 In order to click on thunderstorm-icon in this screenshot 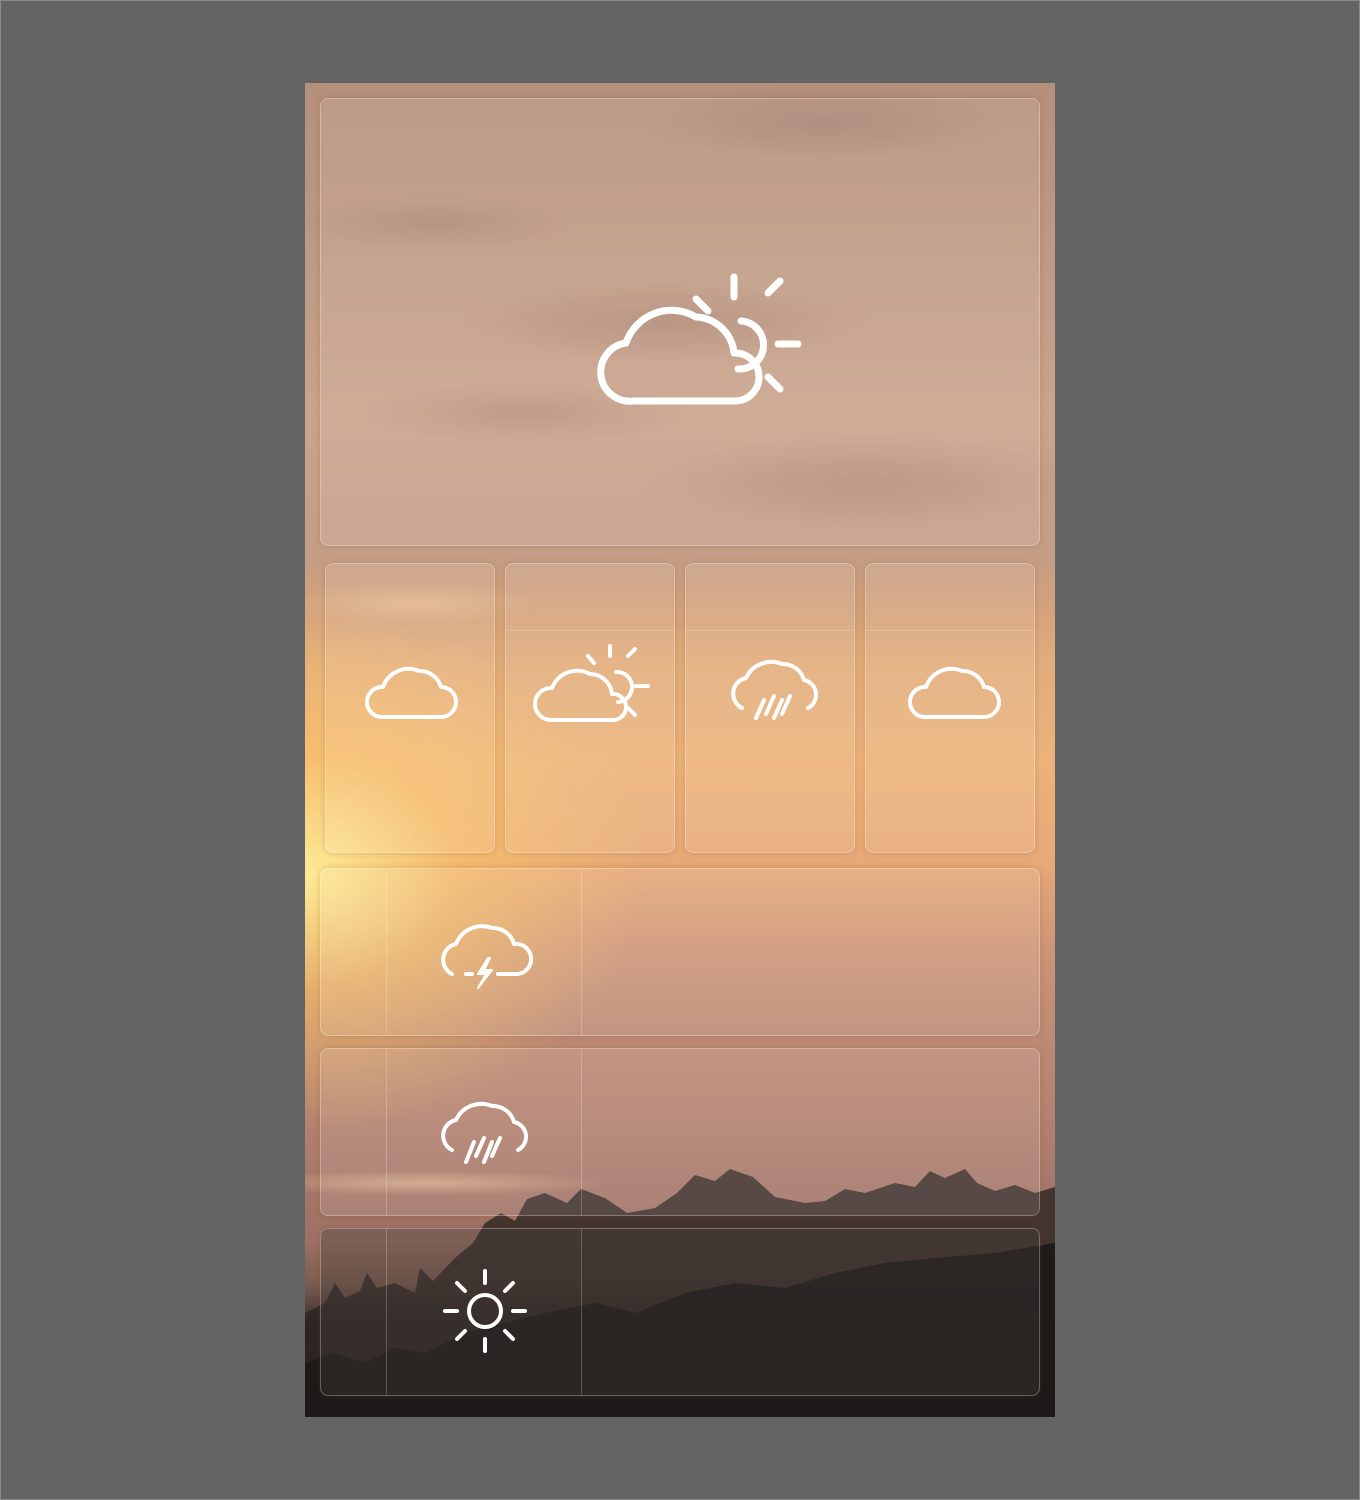, I will do `click(484, 952)`.